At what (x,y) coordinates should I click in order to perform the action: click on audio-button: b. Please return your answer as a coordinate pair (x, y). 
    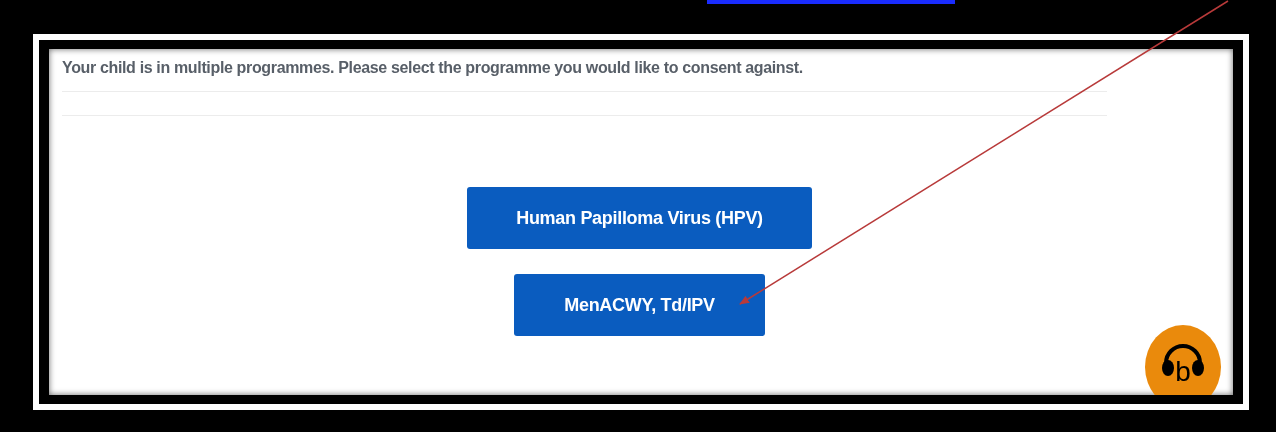
    Looking at the image, I should click on (1183, 360).